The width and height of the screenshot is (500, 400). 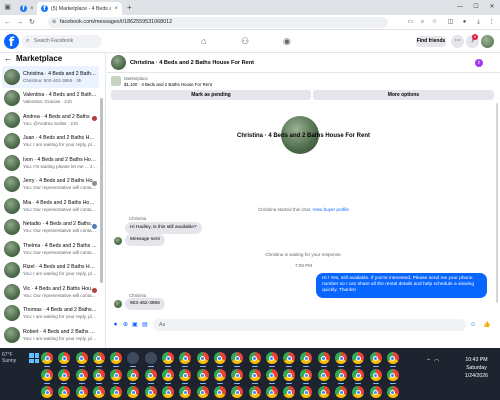 What do you see at coordinates (491, 22) in the screenshot?
I see `browser-menu-icon: ⋮` at bounding box center [491, 22].